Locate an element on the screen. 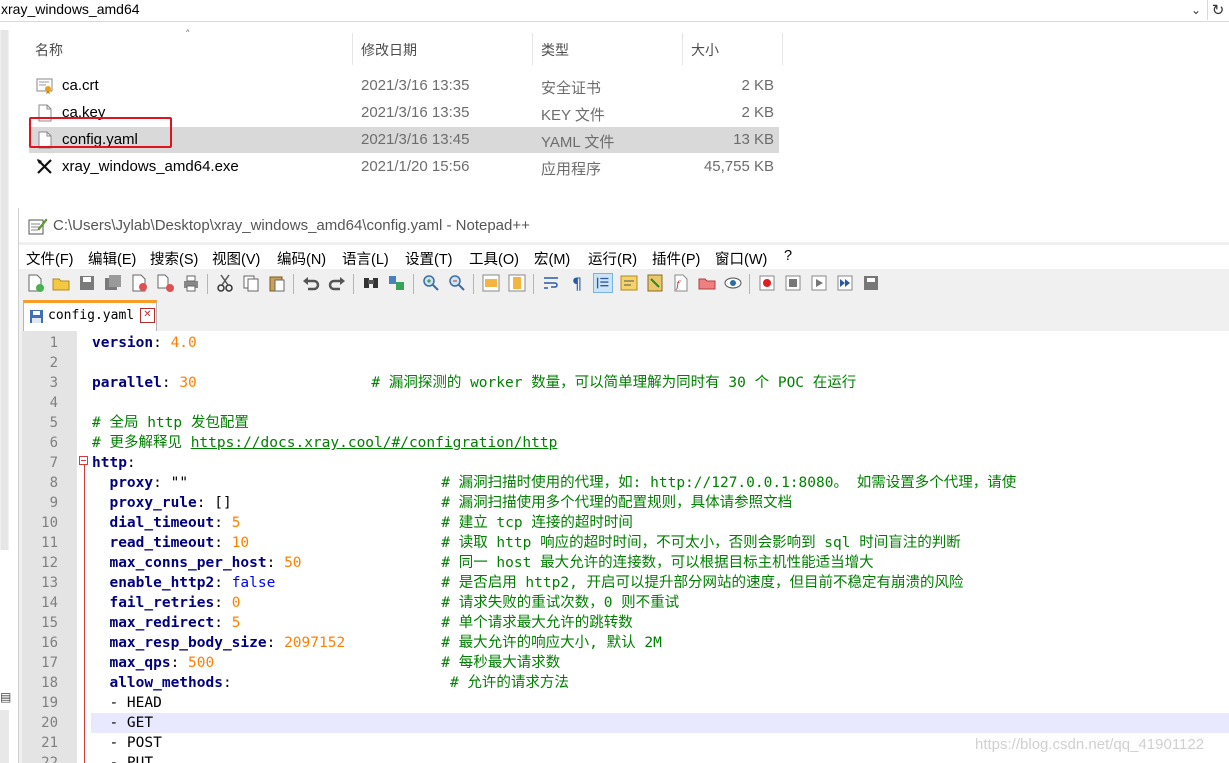  code-key: fail_retries is located at coordinates (162, 603).